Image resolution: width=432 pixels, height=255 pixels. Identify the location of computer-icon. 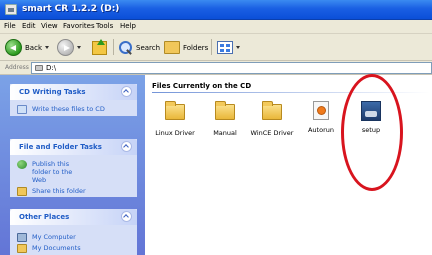
(22, 237).